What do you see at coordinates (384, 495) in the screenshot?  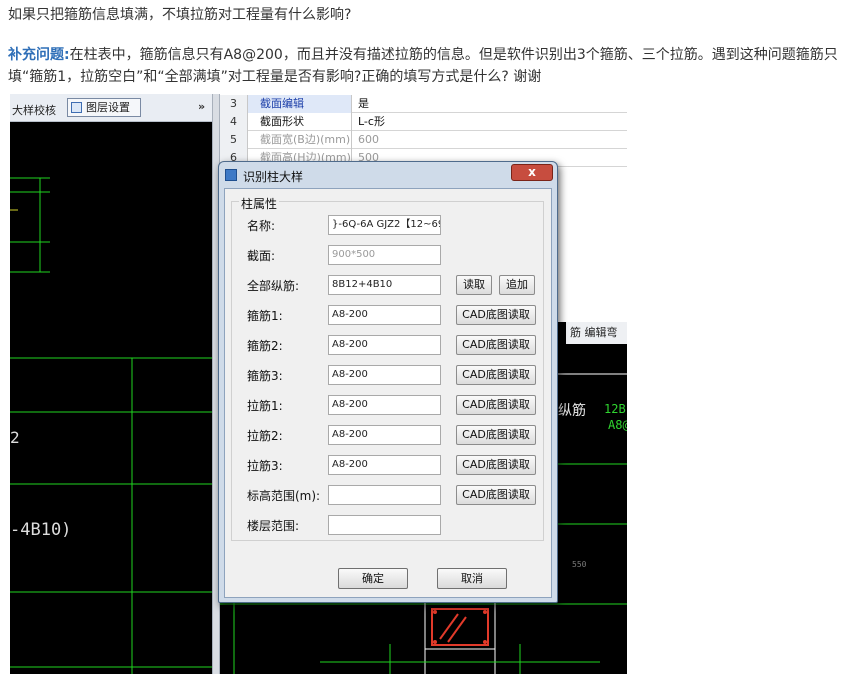 I see `elevation-range-input` at bounding box center [384, 495].